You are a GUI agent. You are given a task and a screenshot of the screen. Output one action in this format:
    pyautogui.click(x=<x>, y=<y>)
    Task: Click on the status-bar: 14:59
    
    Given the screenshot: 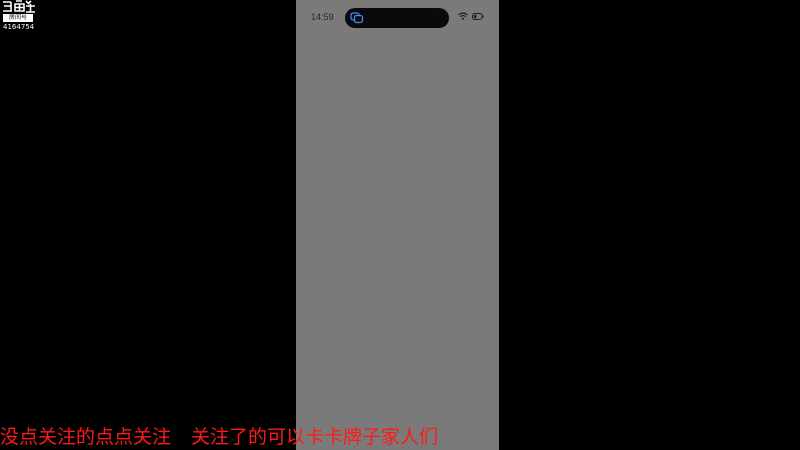 What is the action you would take?
    pyautogui.click(x=397, y=17)
    